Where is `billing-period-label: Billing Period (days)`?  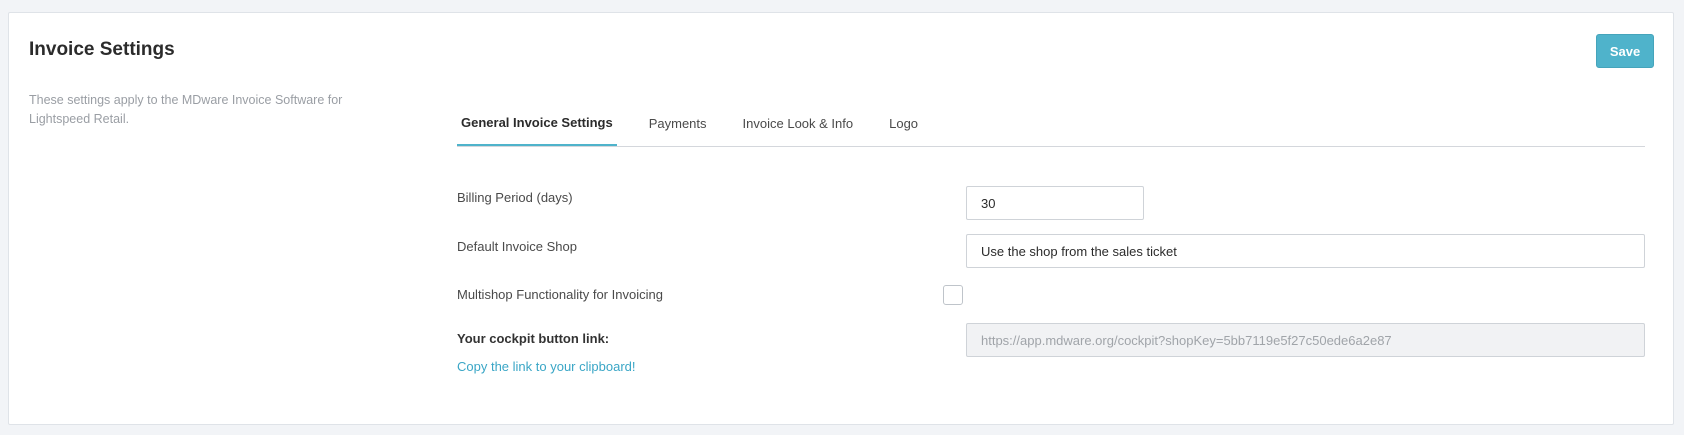 billing-period-label: Billing Period (days) is located at coordinates (515, 197).